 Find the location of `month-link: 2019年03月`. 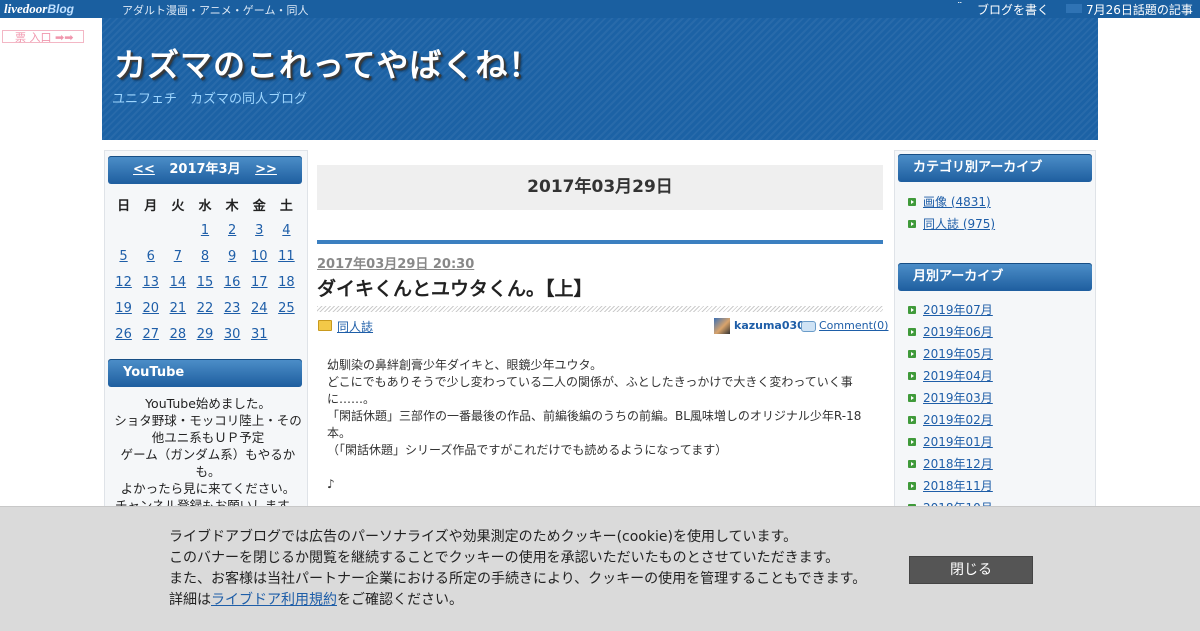

month-link: 2019年03月 is located at coordinates (958, 398).